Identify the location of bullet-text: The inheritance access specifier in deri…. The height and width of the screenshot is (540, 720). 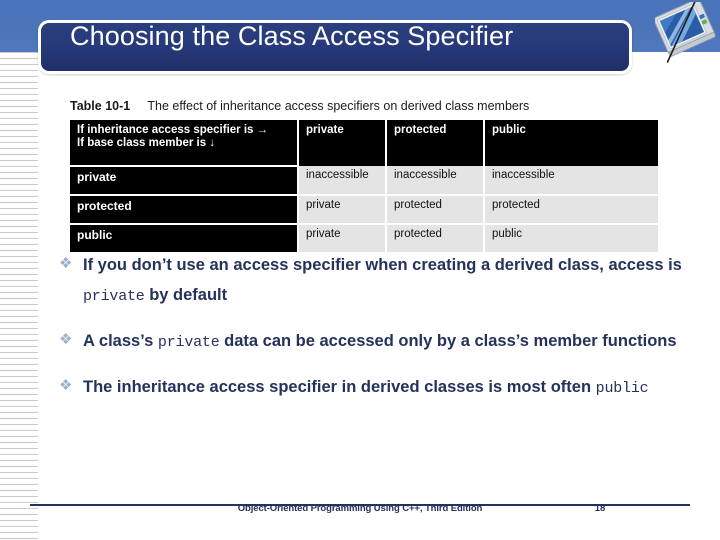
(385, 388).